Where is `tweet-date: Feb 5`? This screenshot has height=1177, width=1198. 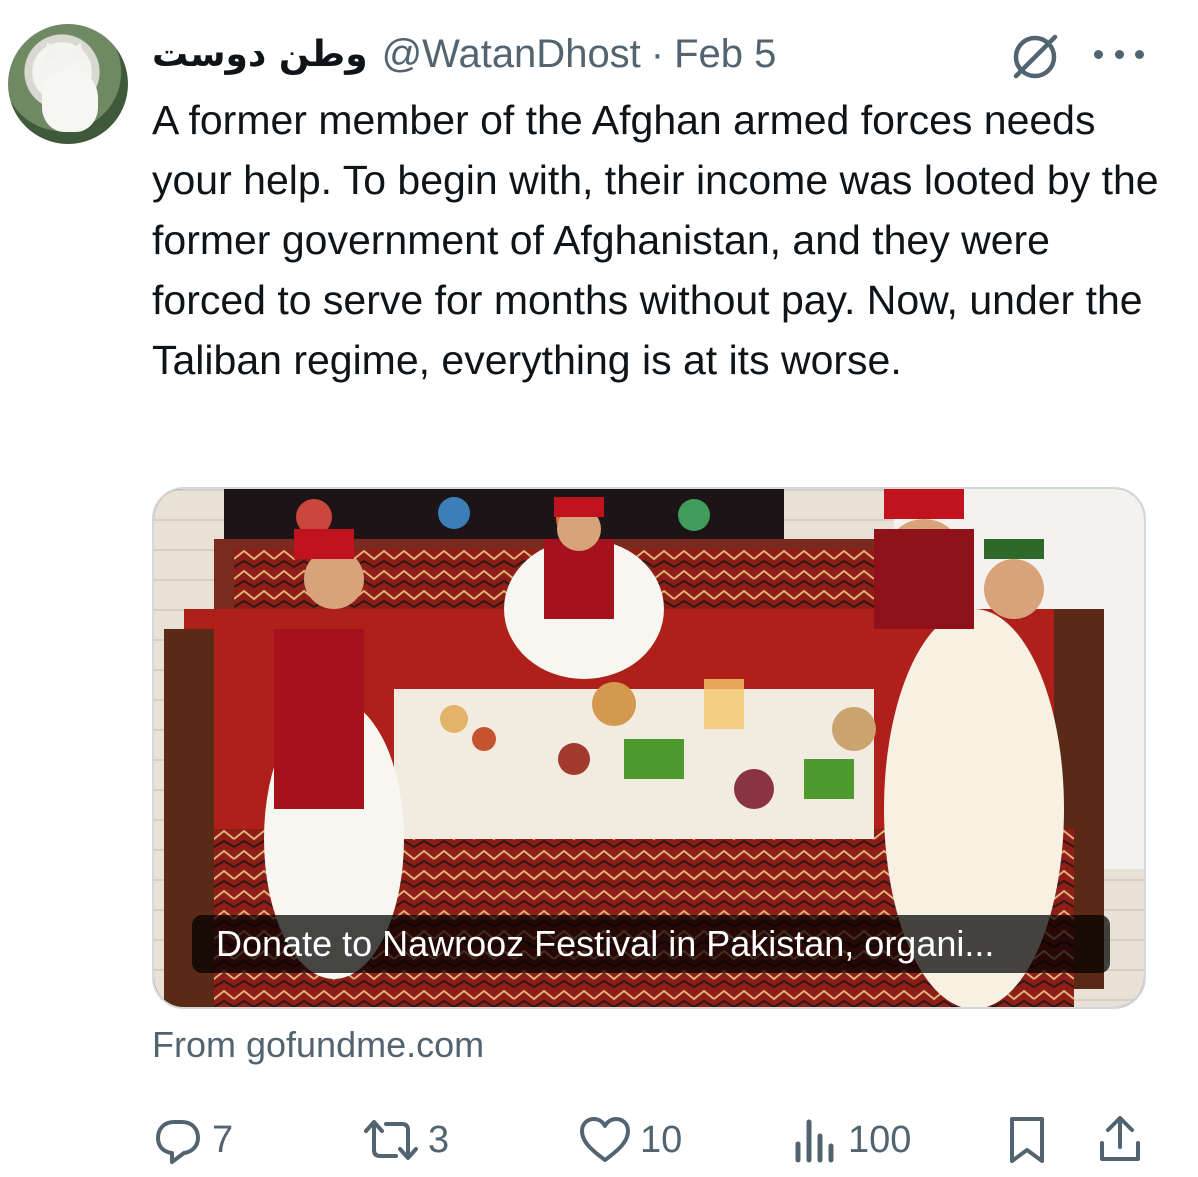
tweet-date: Feb 5 is located at coordinates (725, 54).